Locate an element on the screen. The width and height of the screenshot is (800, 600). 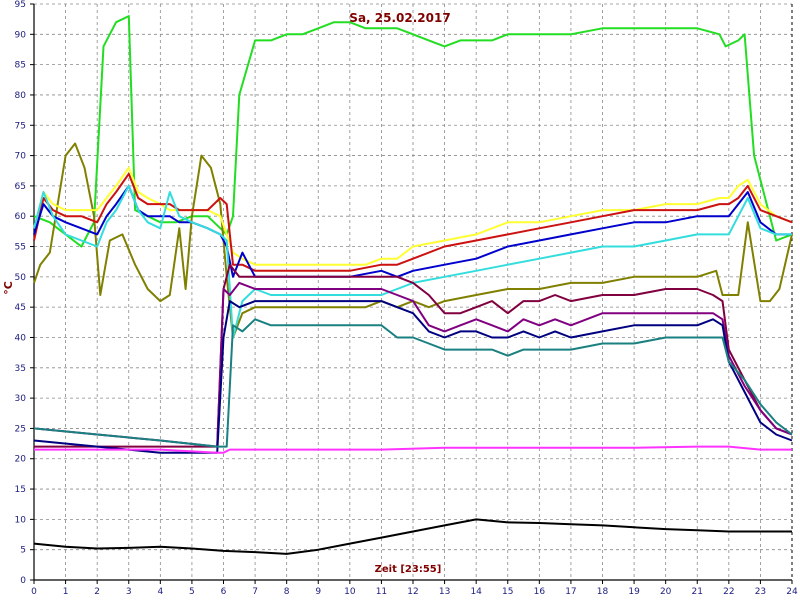
x-tick-label: 0 is located at coordinates (34, 592).